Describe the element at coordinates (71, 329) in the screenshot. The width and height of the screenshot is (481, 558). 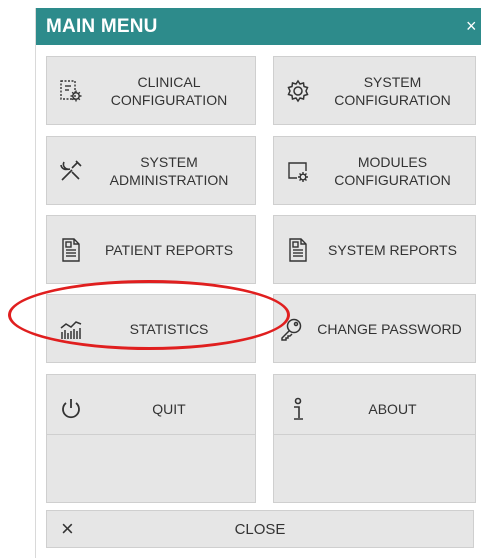
I see `chart-icon` at that location.